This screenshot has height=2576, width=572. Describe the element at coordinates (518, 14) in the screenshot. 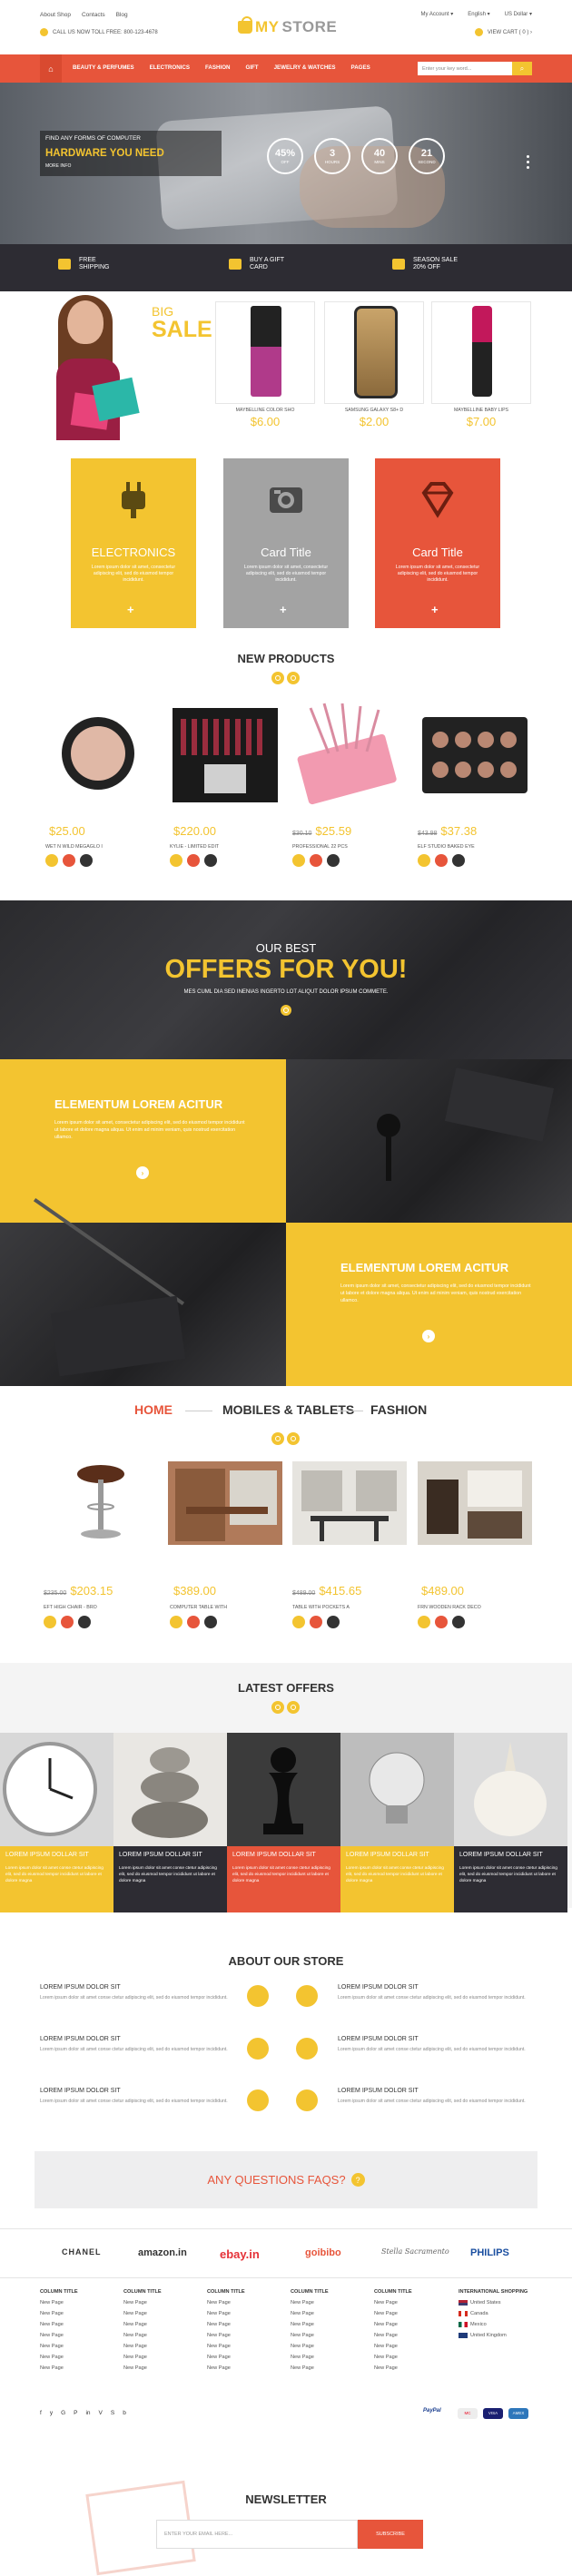

I see `currency-dropdown: US Dollar ▾` at that location.